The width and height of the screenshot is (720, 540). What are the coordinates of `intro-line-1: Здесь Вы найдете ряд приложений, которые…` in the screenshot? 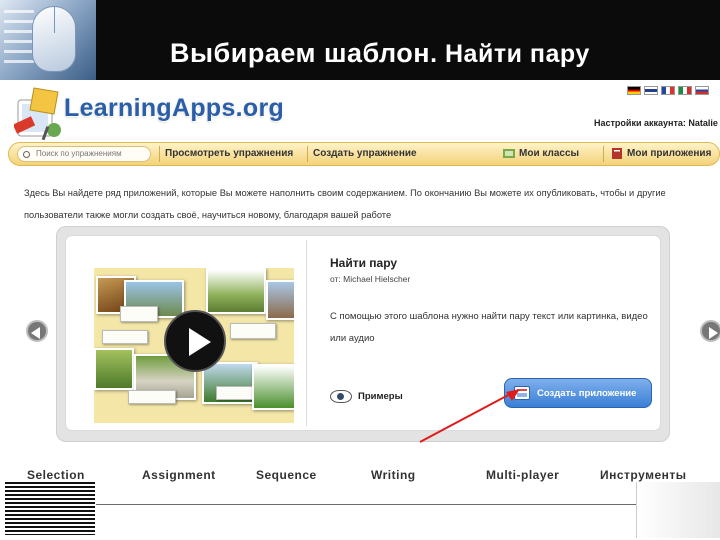 It's located at (345, 193).